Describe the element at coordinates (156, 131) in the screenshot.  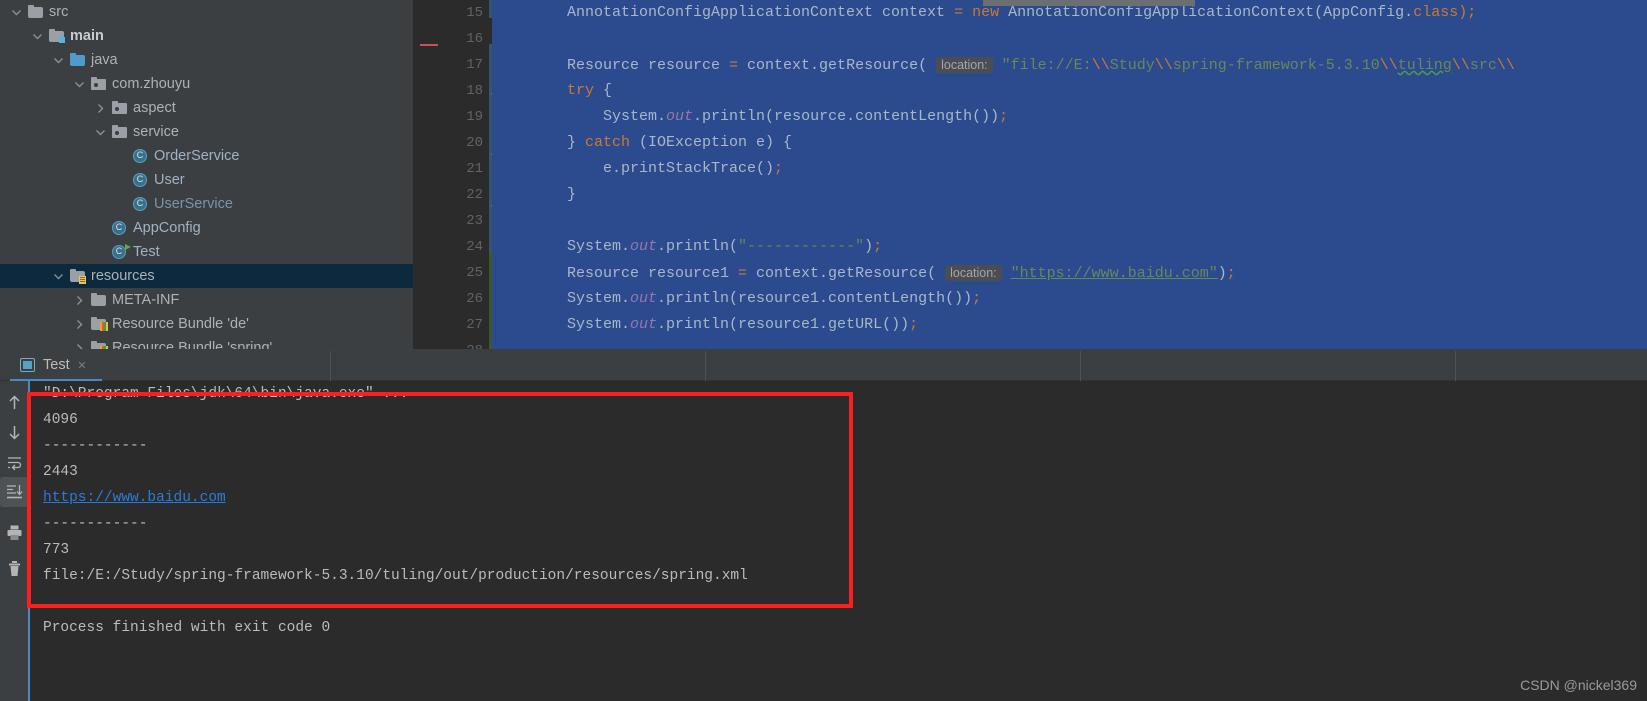
I see `tree-item-label: service` at that location.